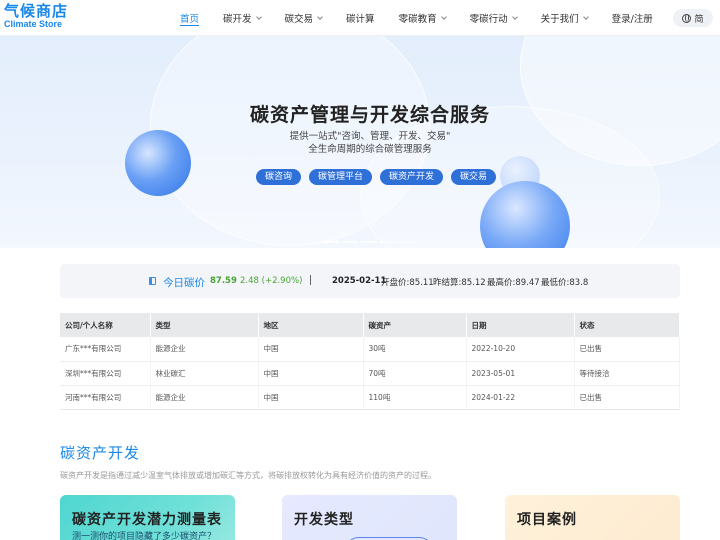  I want to click on nav-item-zero-edu: 零碳教育, so click(422, 18).